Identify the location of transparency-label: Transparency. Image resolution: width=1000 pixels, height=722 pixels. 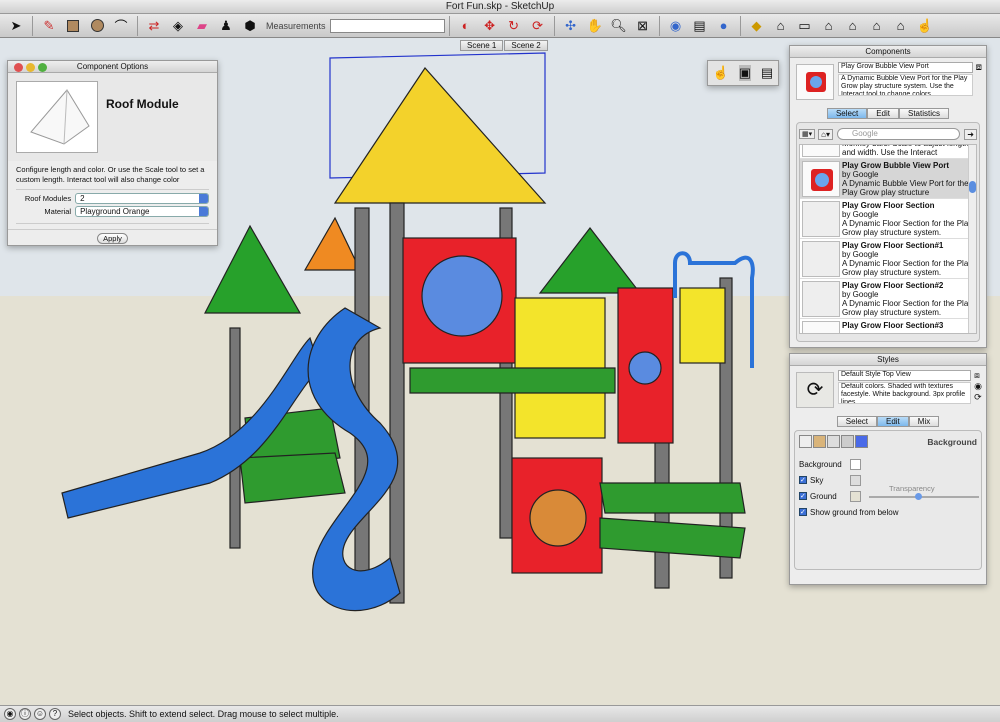
(912, 488).